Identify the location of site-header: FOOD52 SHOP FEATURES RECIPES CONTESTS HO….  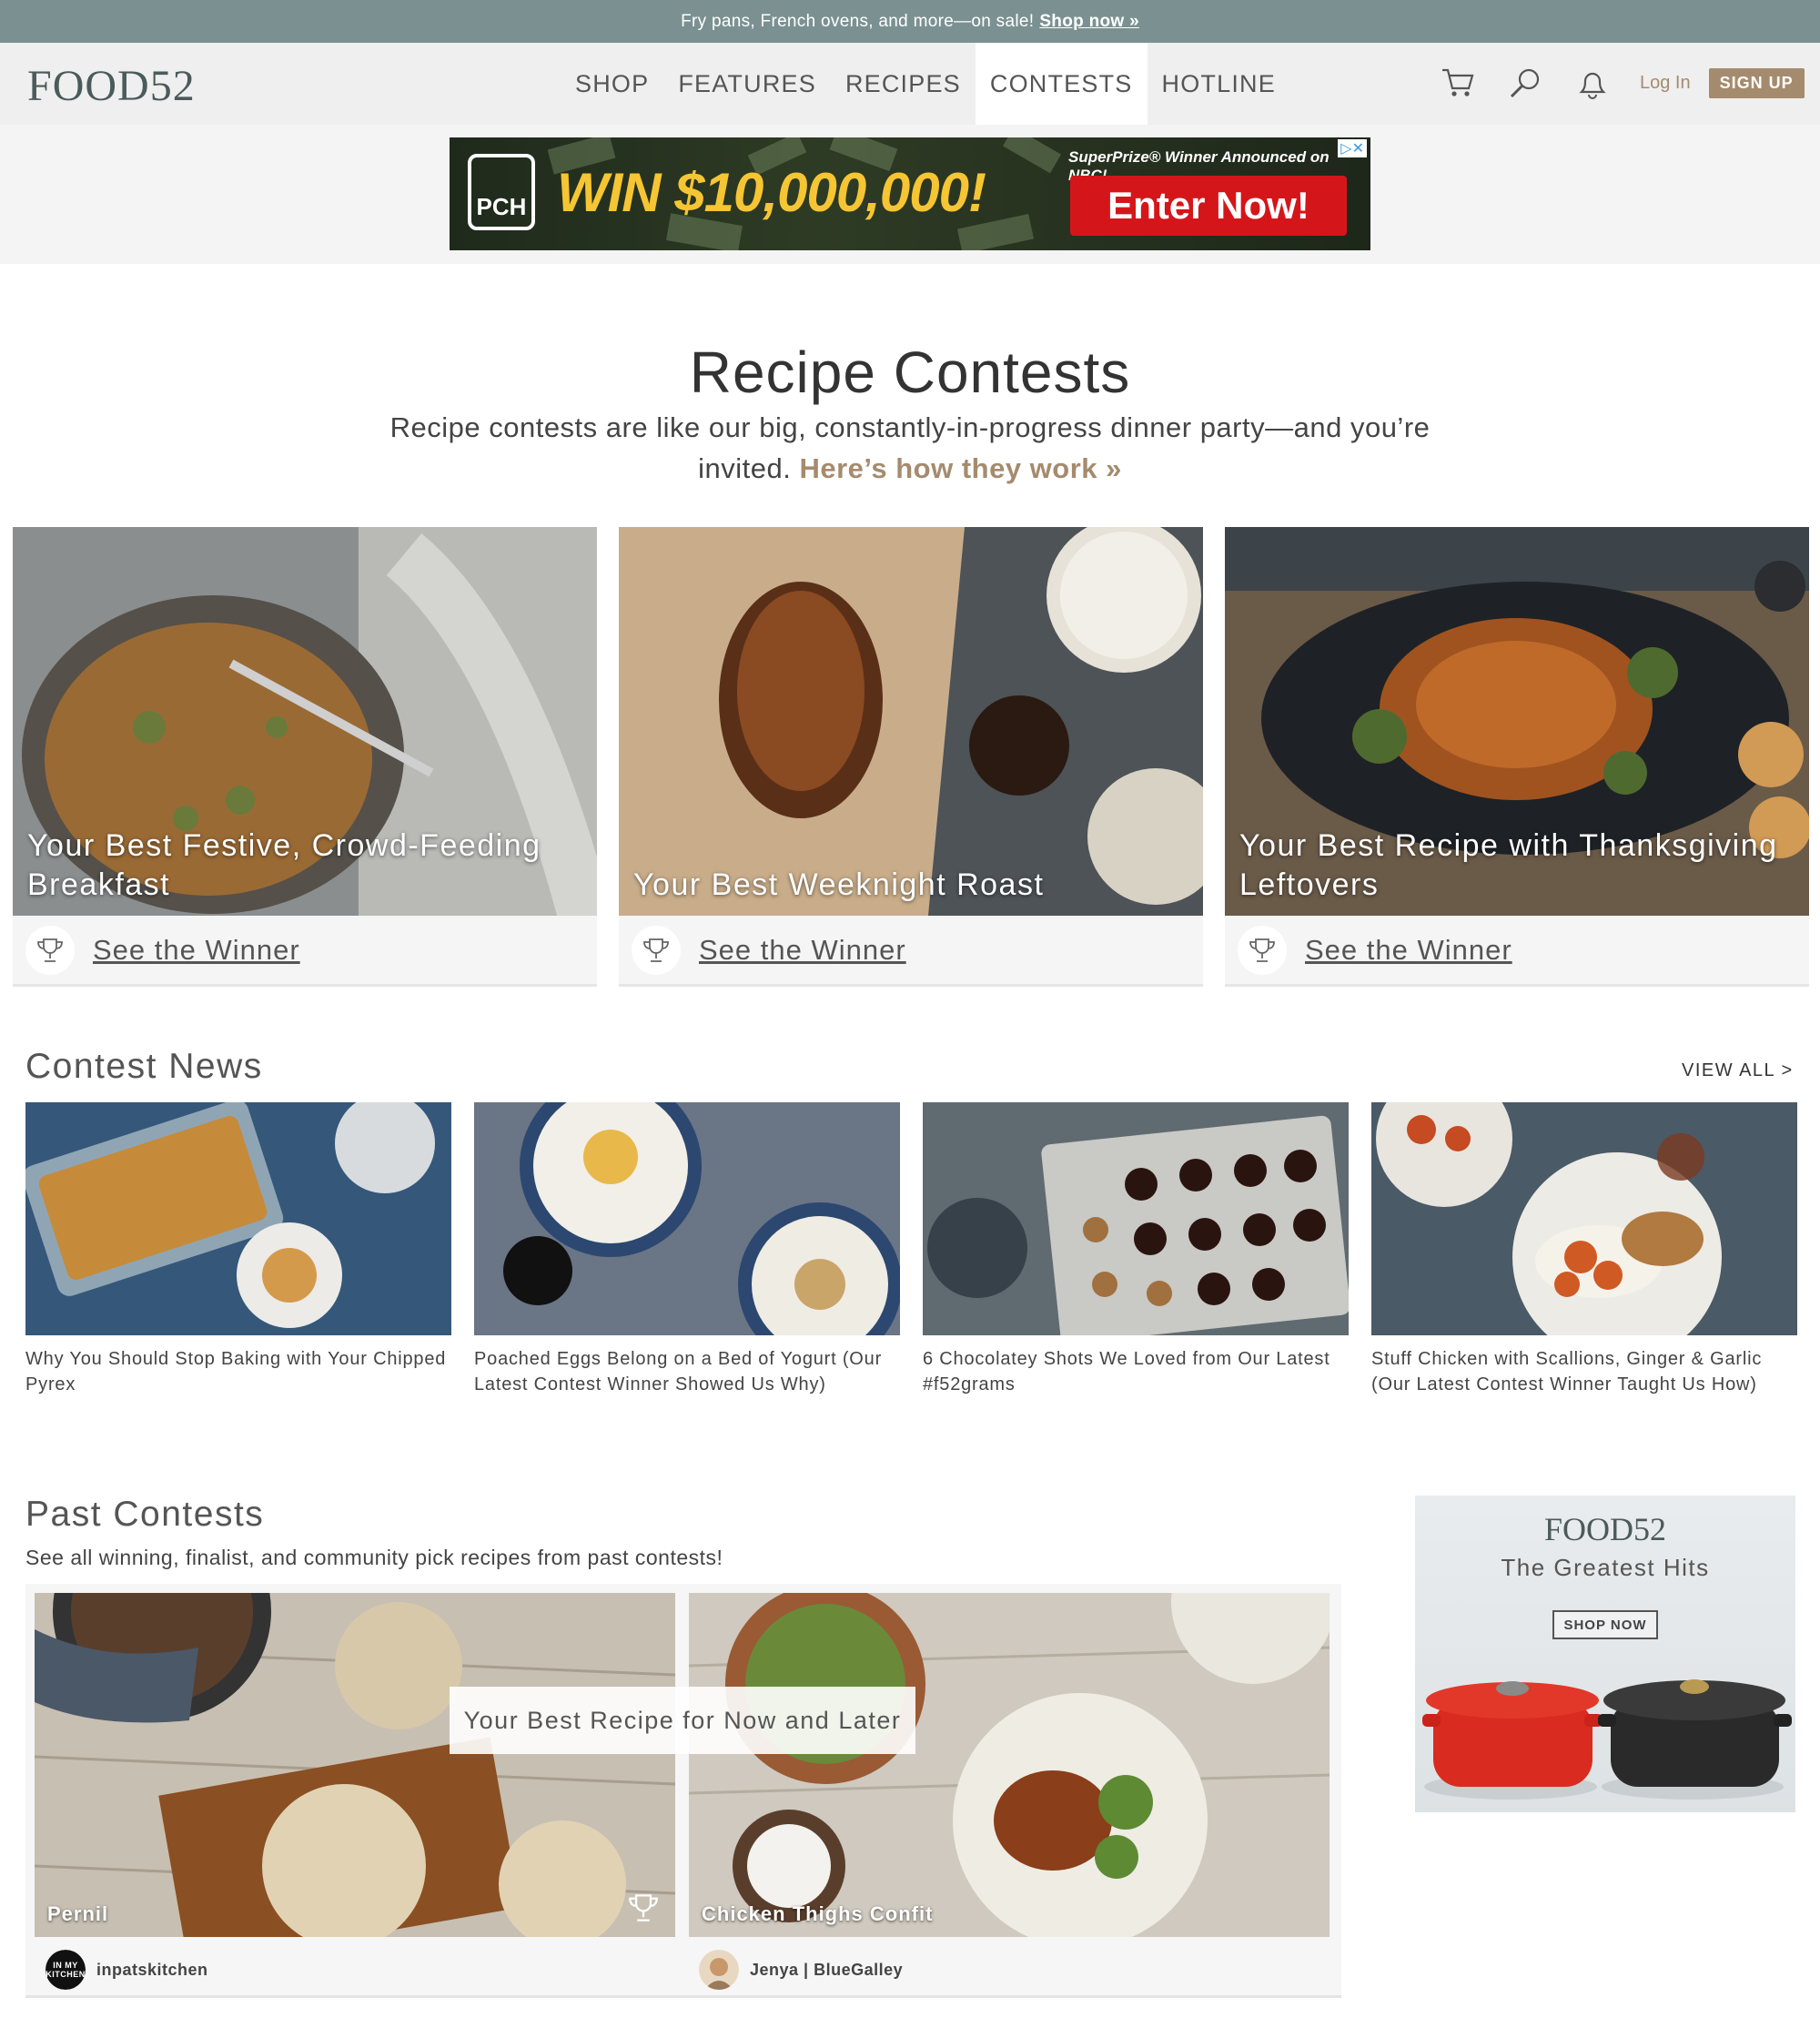
(910, 84).